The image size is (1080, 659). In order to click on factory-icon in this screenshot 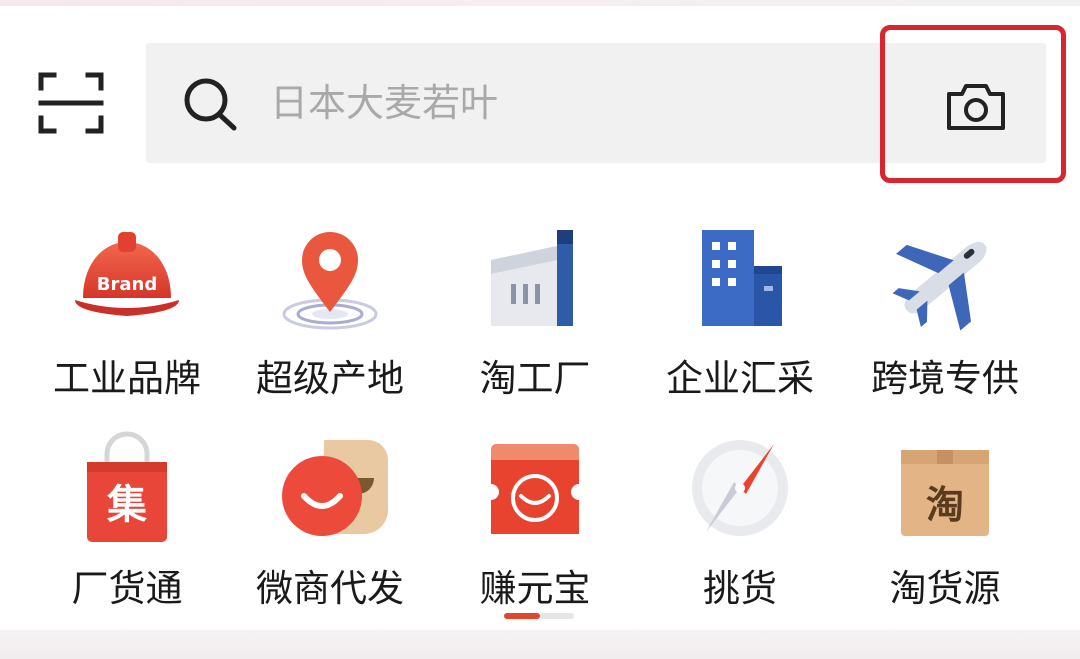, I will do `click(532, 278)`.